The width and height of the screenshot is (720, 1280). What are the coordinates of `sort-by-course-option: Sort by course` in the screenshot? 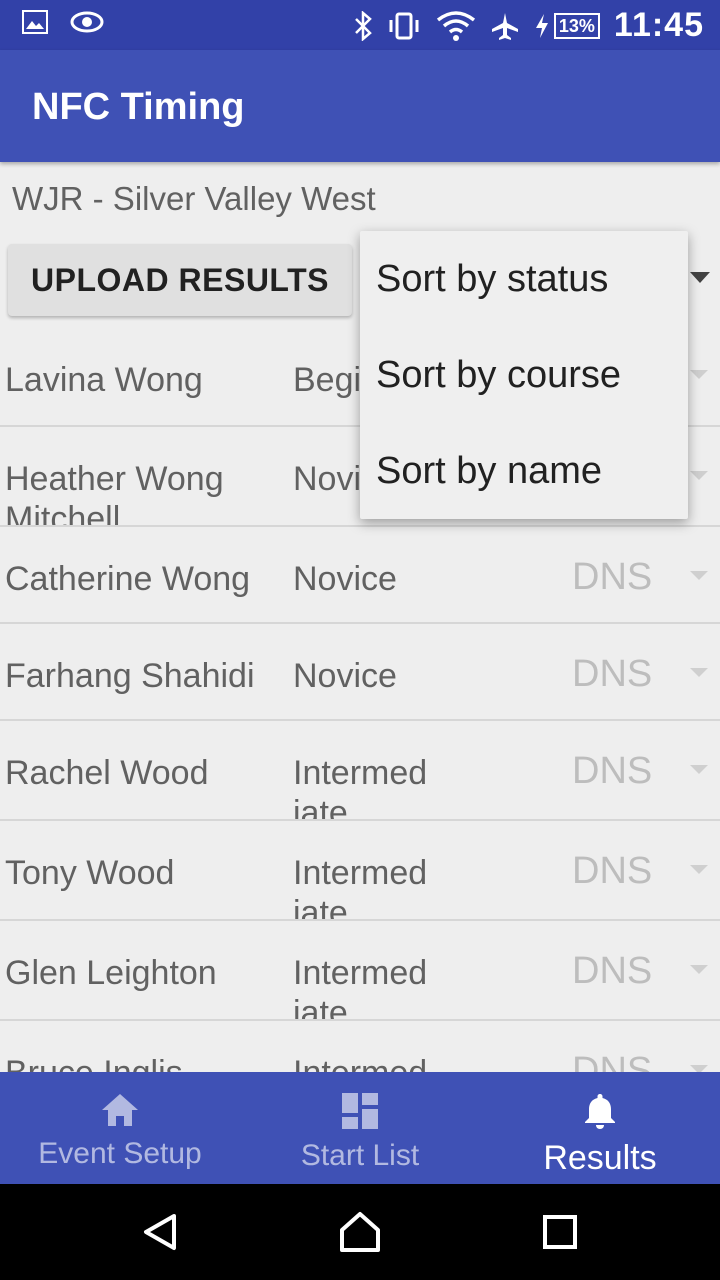 It's located at (524, 375).